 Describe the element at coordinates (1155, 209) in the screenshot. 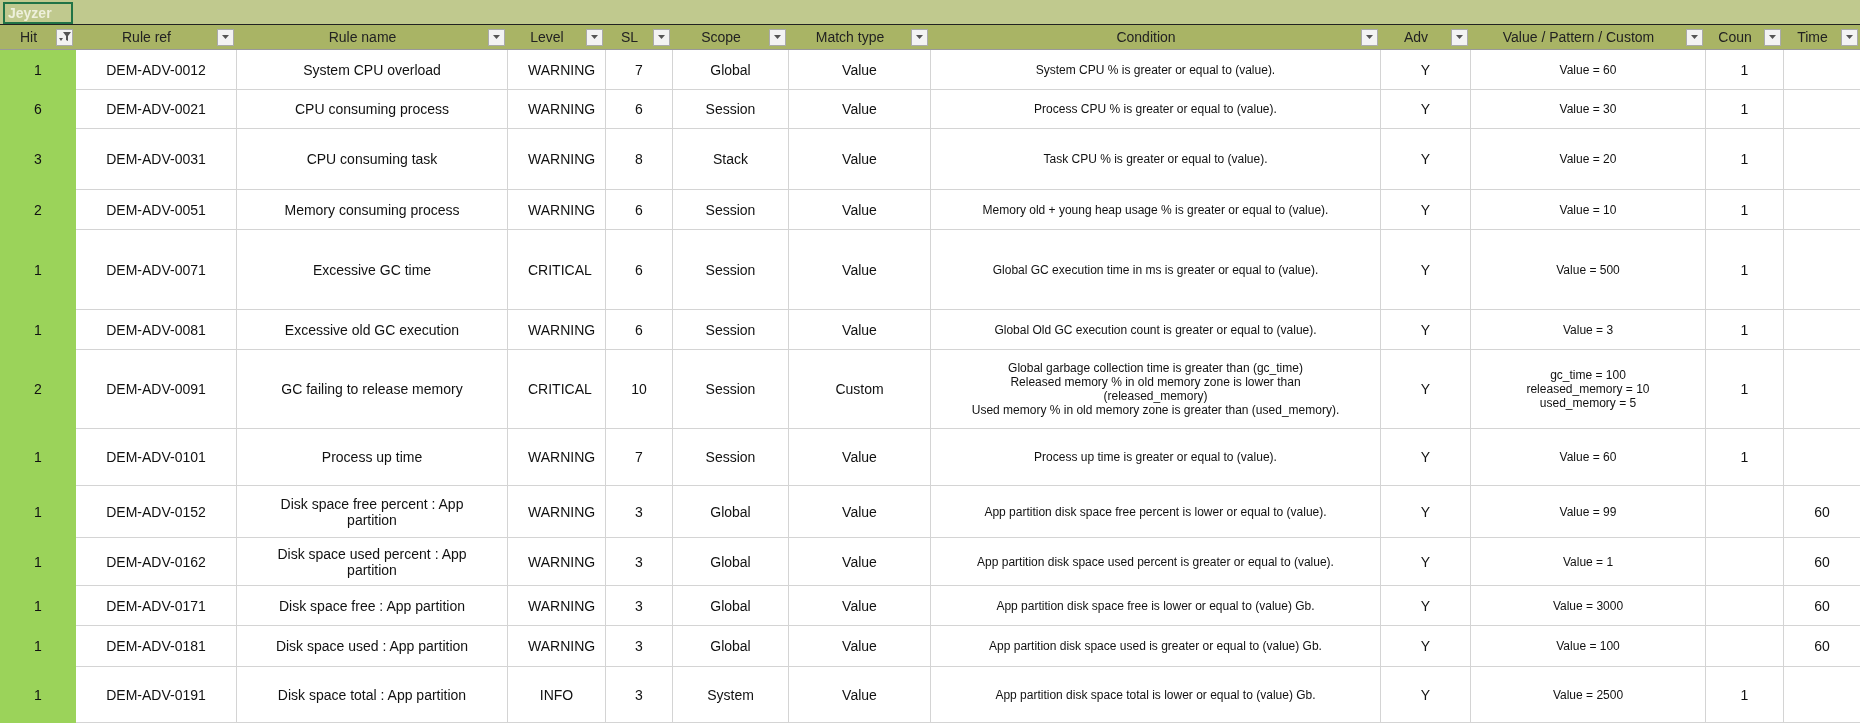

I see `condition-cell: Memory old + young heap usage % is greater or equal to (value).` at that location.